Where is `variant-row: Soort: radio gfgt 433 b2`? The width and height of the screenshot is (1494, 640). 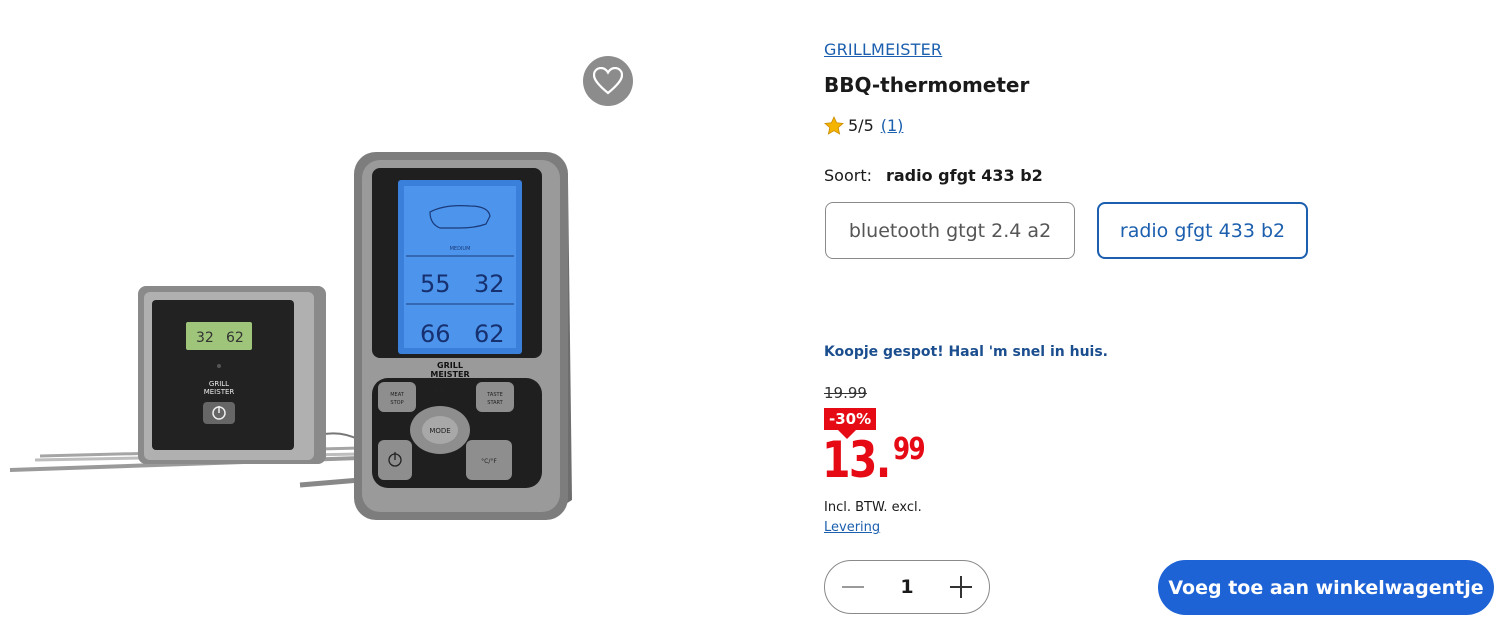
variant-row: Soort: radio gfgt 433 b2 is located at coordinates (933, 175).